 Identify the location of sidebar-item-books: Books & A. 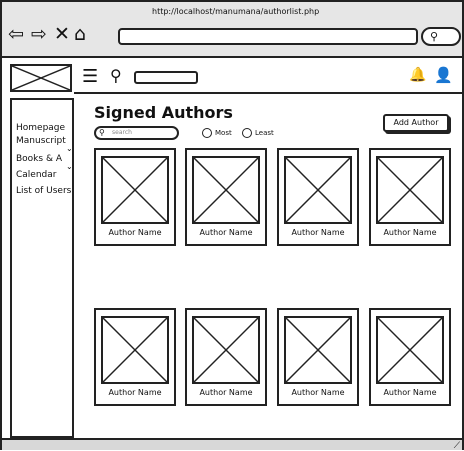
(39, 159).